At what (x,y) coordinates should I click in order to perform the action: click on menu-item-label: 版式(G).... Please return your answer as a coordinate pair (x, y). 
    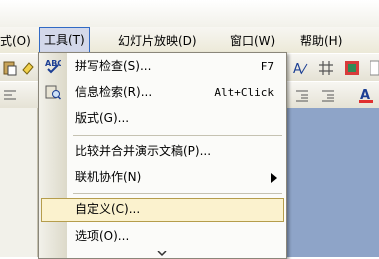
    Looking at the image, I should click on (102, 118).